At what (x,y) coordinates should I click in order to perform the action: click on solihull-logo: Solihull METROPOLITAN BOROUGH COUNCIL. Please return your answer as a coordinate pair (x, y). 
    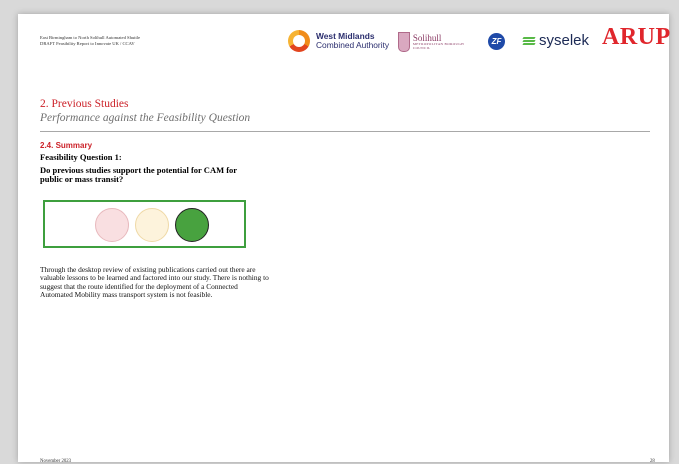
    Looking at the image, I should click on (434, 42).